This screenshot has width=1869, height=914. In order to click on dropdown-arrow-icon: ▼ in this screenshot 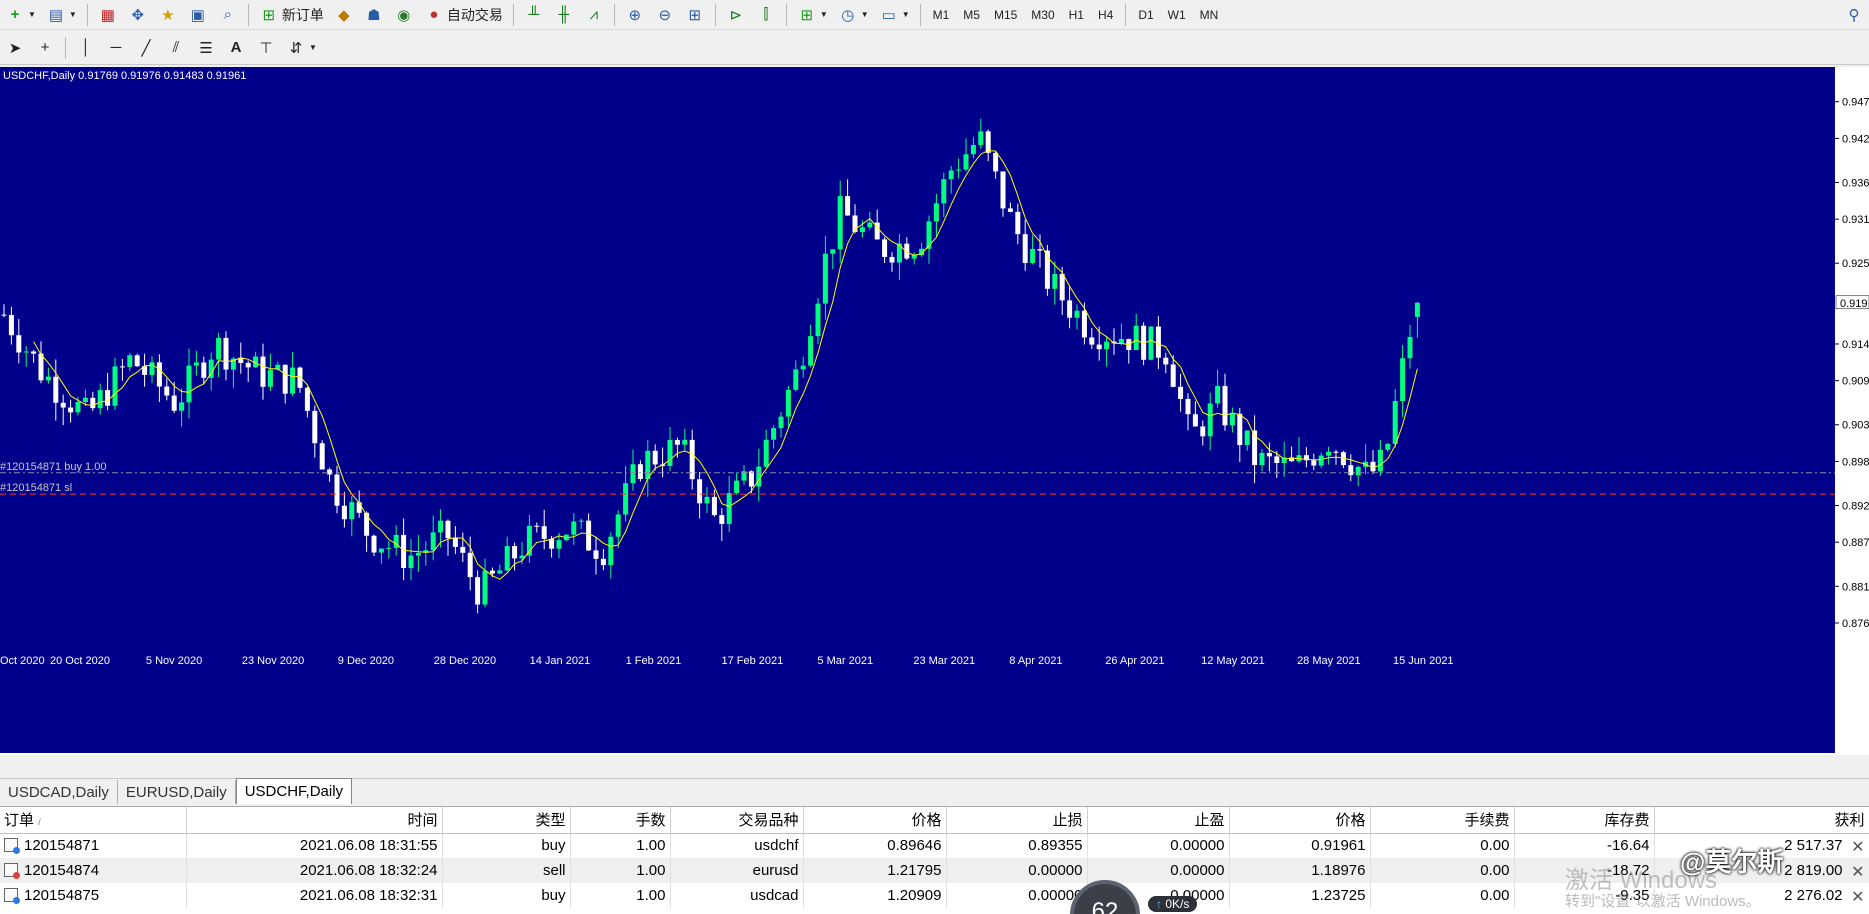, I will do `click(905, 14)`.